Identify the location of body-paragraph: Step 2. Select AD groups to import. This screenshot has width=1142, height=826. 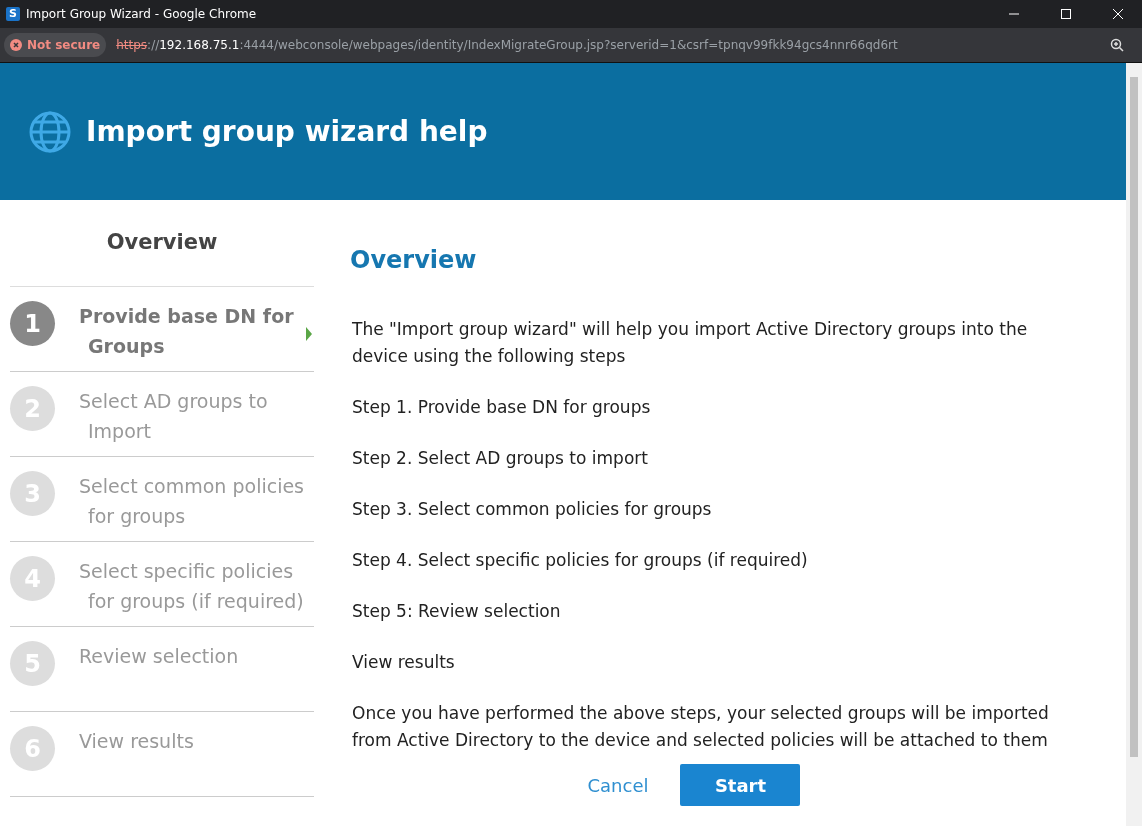
(500, 458).